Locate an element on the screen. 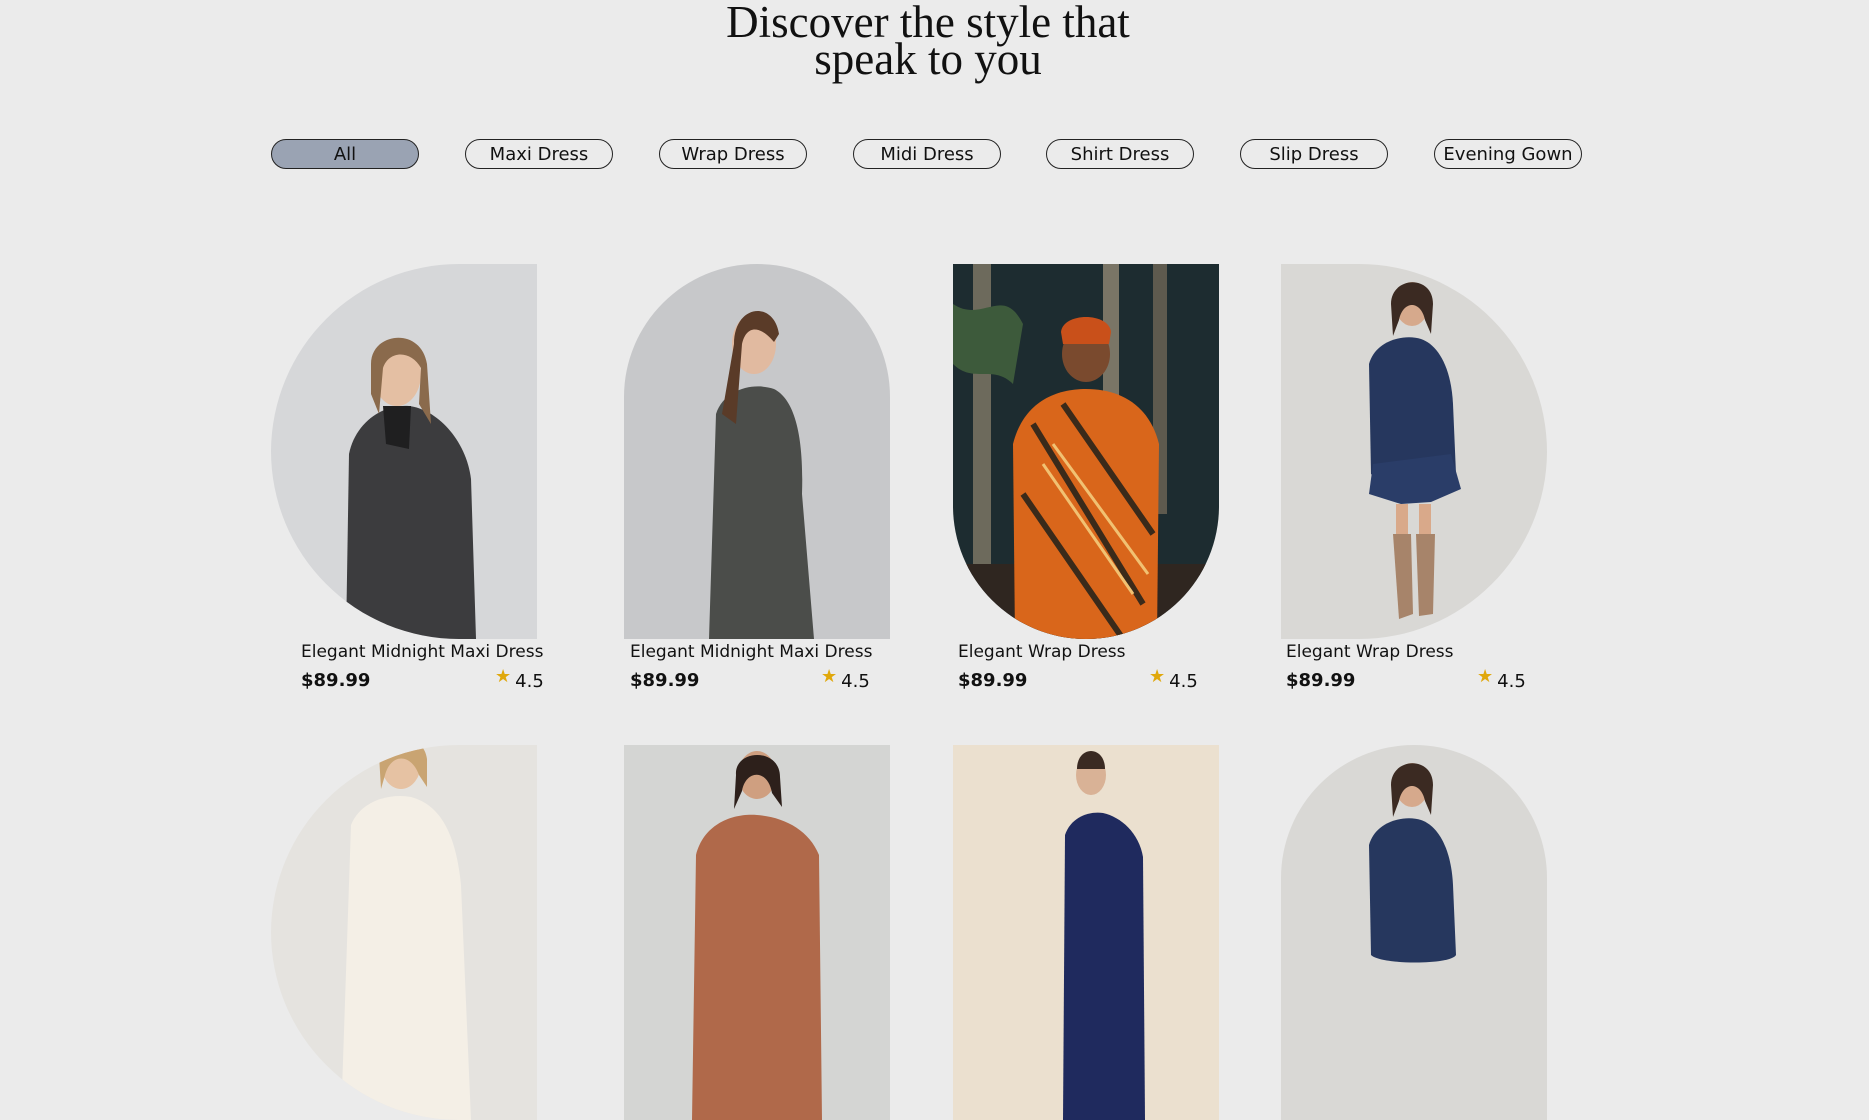 The width and height of the screenshot is (1869, 1120). filter-chip-maxi-dress: Maxi Dress is located at coordinates (539, 154).